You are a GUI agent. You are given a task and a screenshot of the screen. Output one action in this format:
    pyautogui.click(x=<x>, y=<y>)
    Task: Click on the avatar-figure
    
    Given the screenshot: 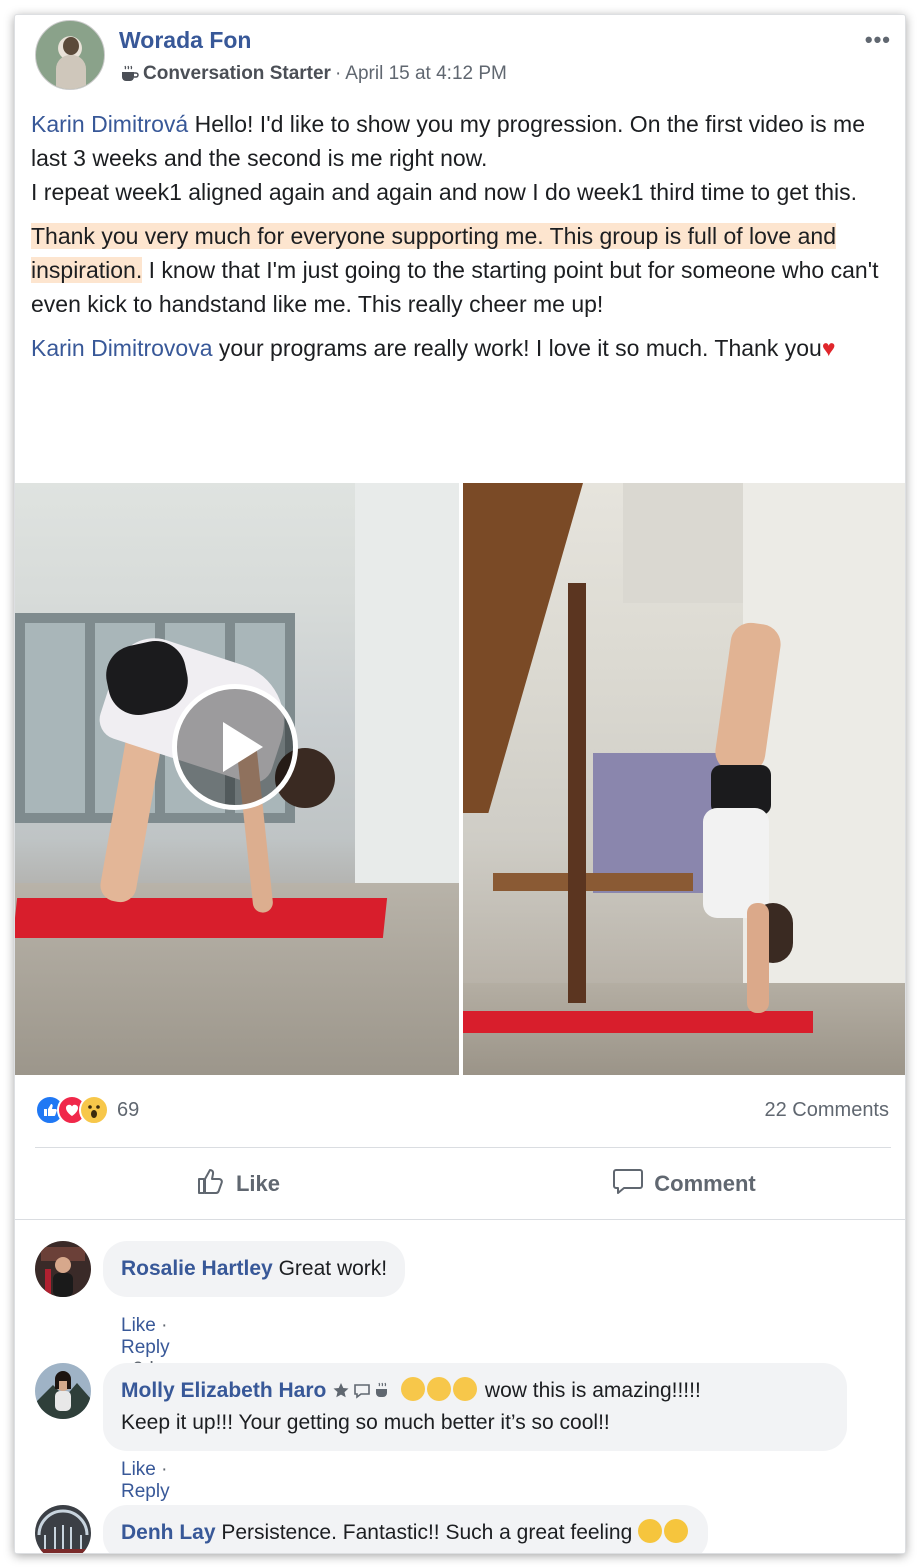 What is the action you would take?
    pyautogui.click(x=71, y=72)
    